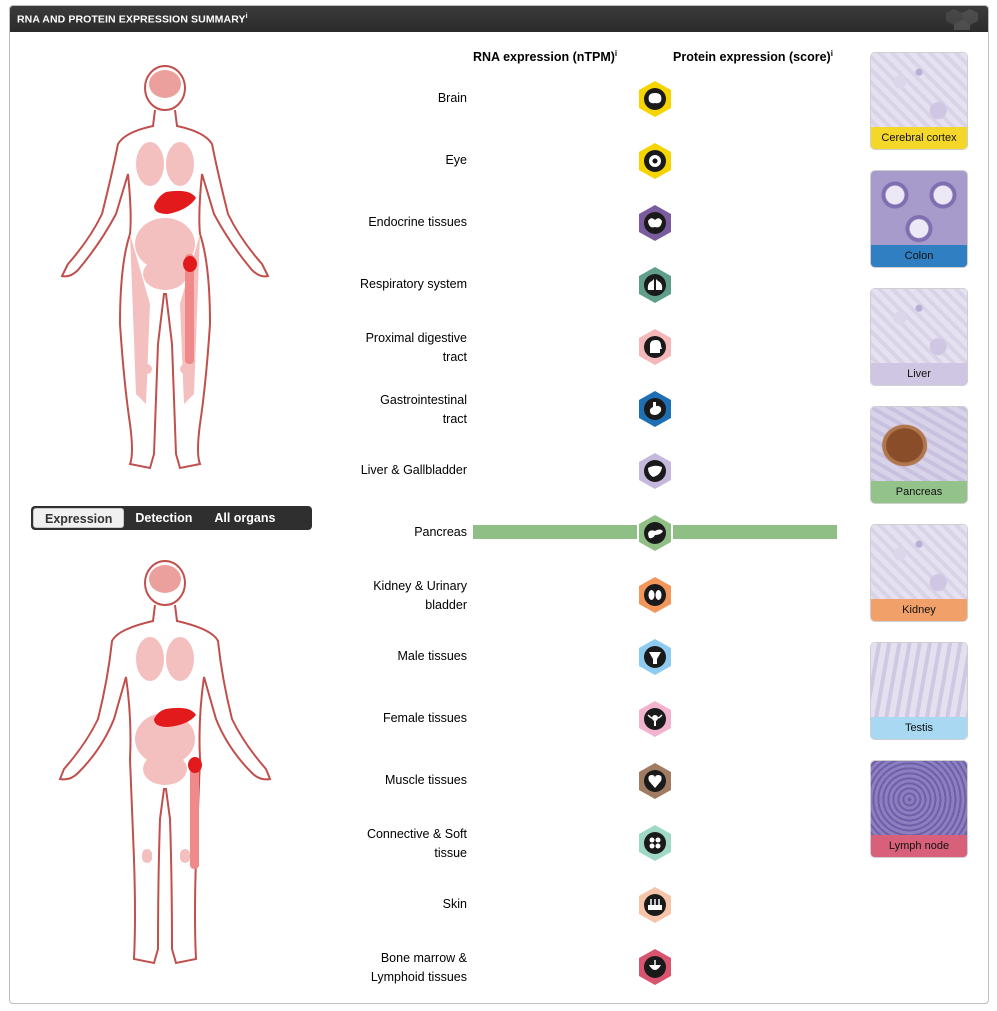 The image size is (997, 1011). I want to click on tissue-label: Liver & Gallbladder, so click(367, 470).